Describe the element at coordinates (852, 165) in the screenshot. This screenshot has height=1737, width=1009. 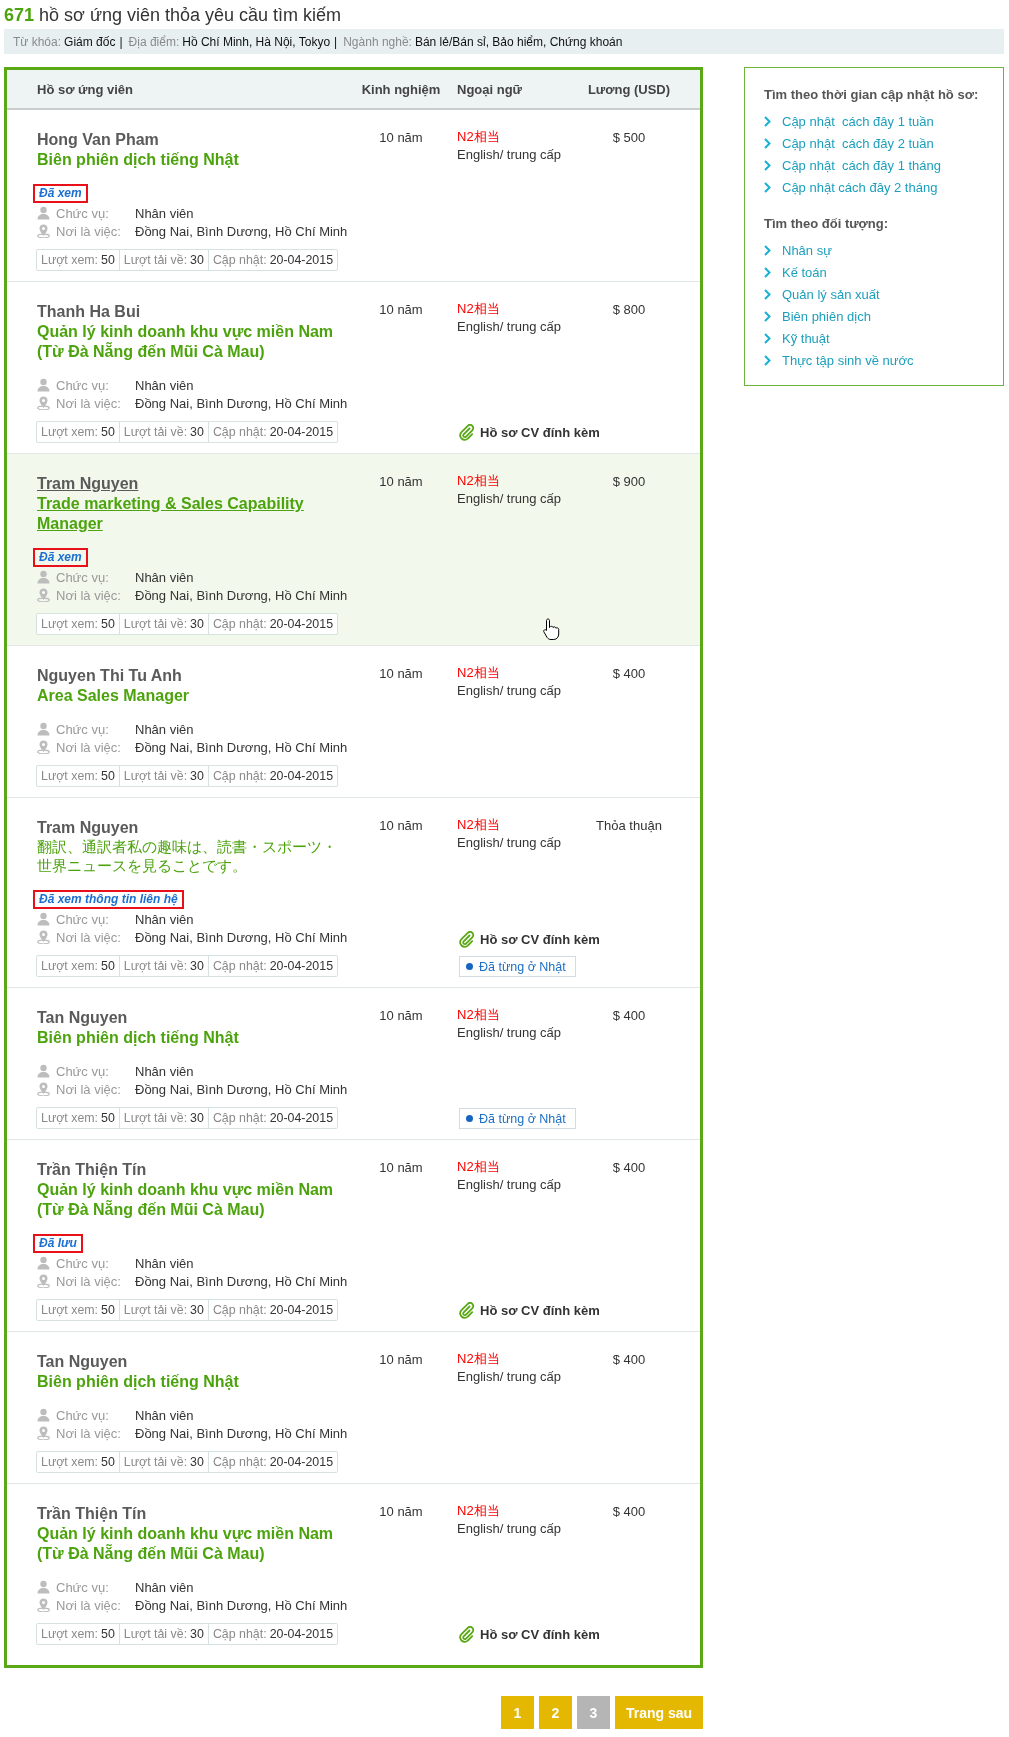
I see `sidebar-link: Cập nhật cách đây 1 tháng` at that location.